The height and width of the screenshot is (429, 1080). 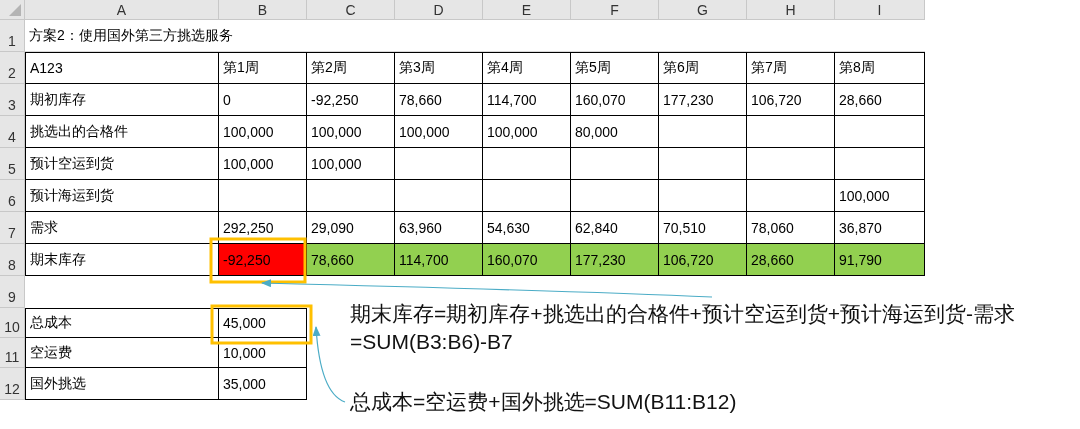 I want to click on table-cell: 45,000, so click(x=263, y=323).